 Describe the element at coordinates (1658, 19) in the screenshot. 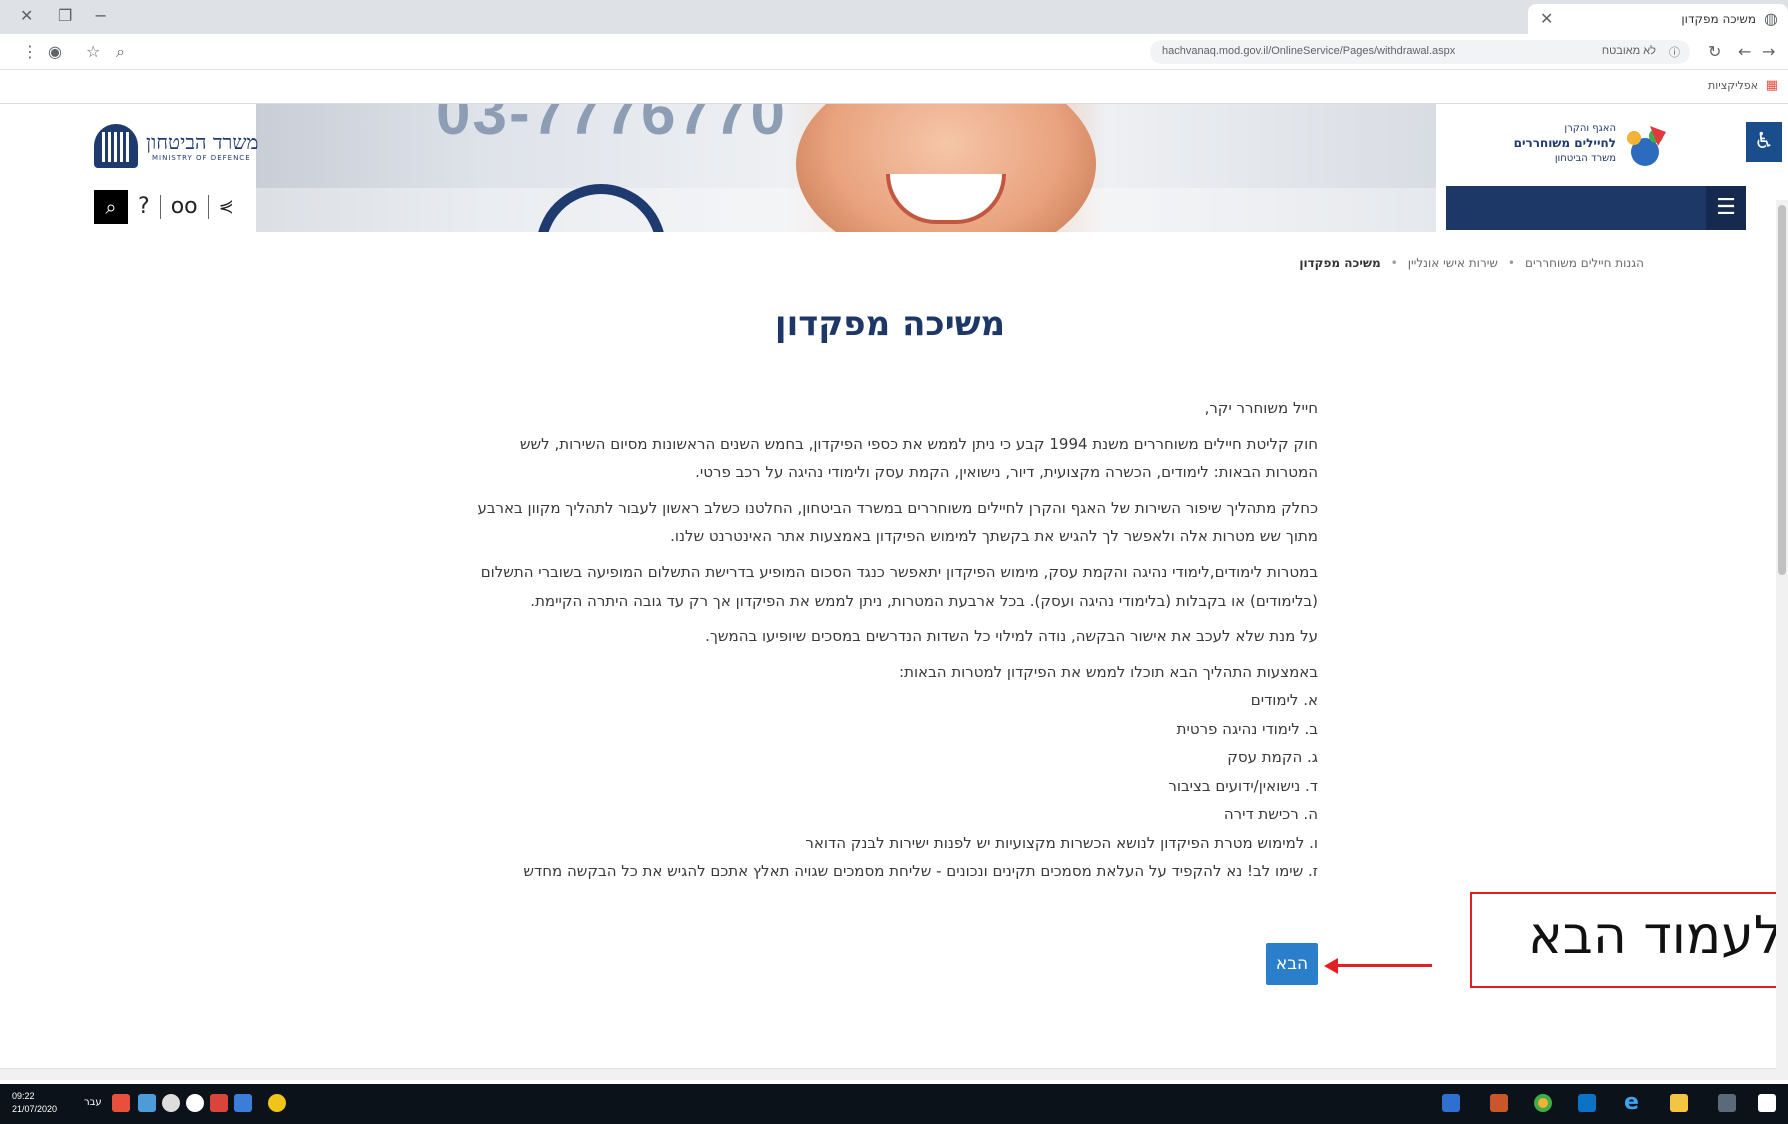

I see `browser-tab: ✕ משיכה מפקדון ◍` at that location.